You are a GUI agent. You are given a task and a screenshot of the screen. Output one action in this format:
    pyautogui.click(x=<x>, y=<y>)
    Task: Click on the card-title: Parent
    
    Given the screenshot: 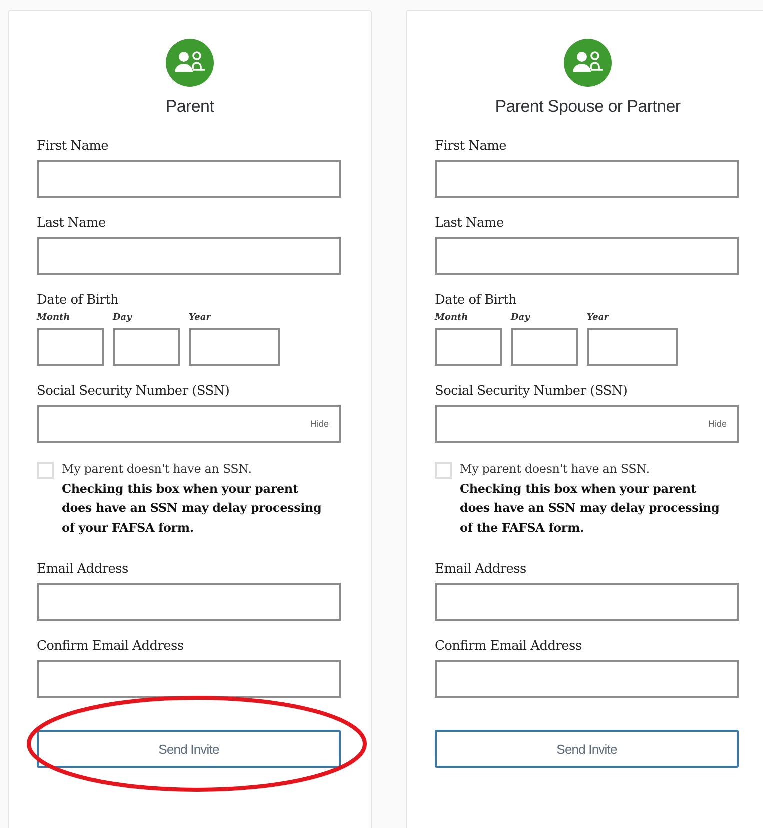 What is the action you would take?
    pyautogui.click(x=190, y=107)
    